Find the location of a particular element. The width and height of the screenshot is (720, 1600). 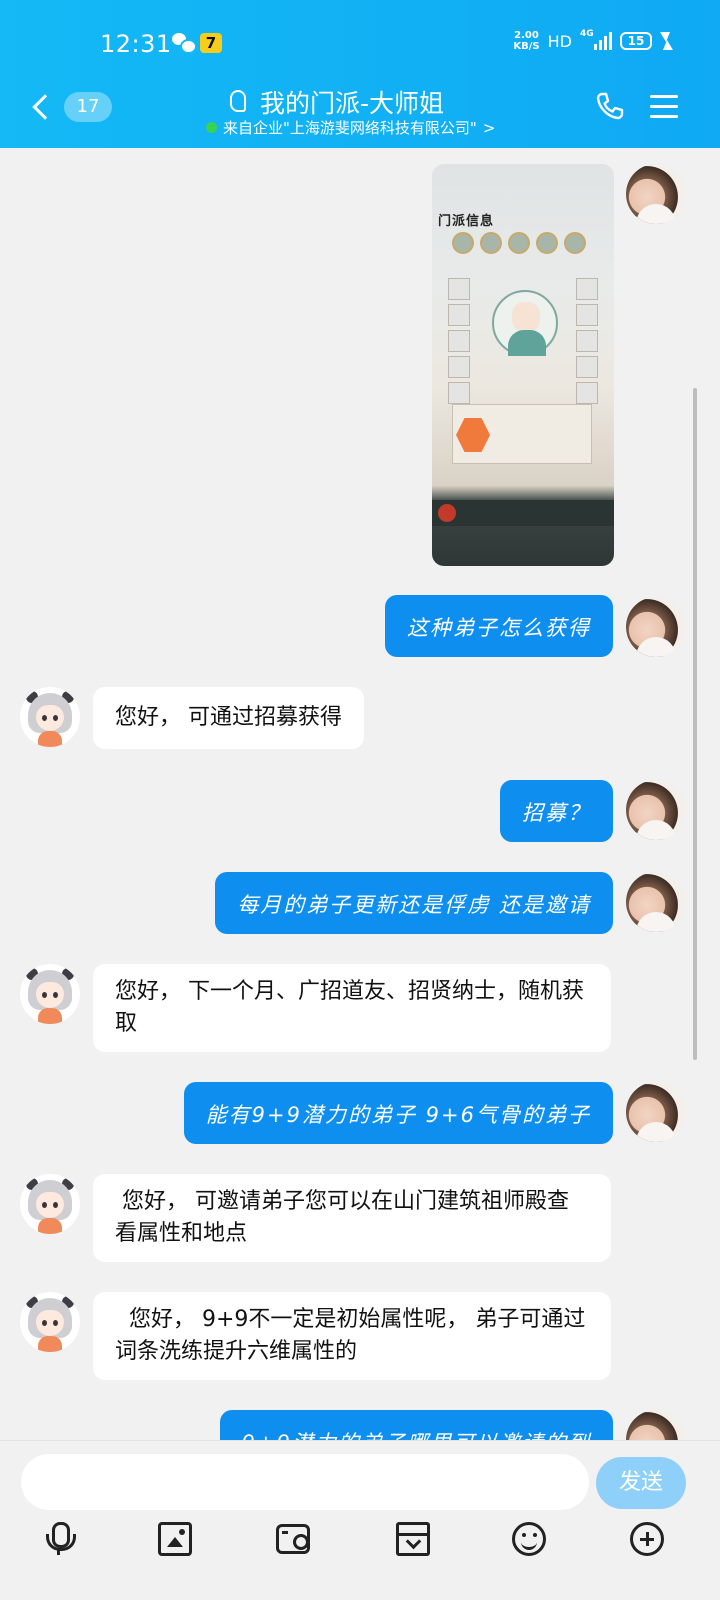

charging-icon is located at coordinates (666, 41).